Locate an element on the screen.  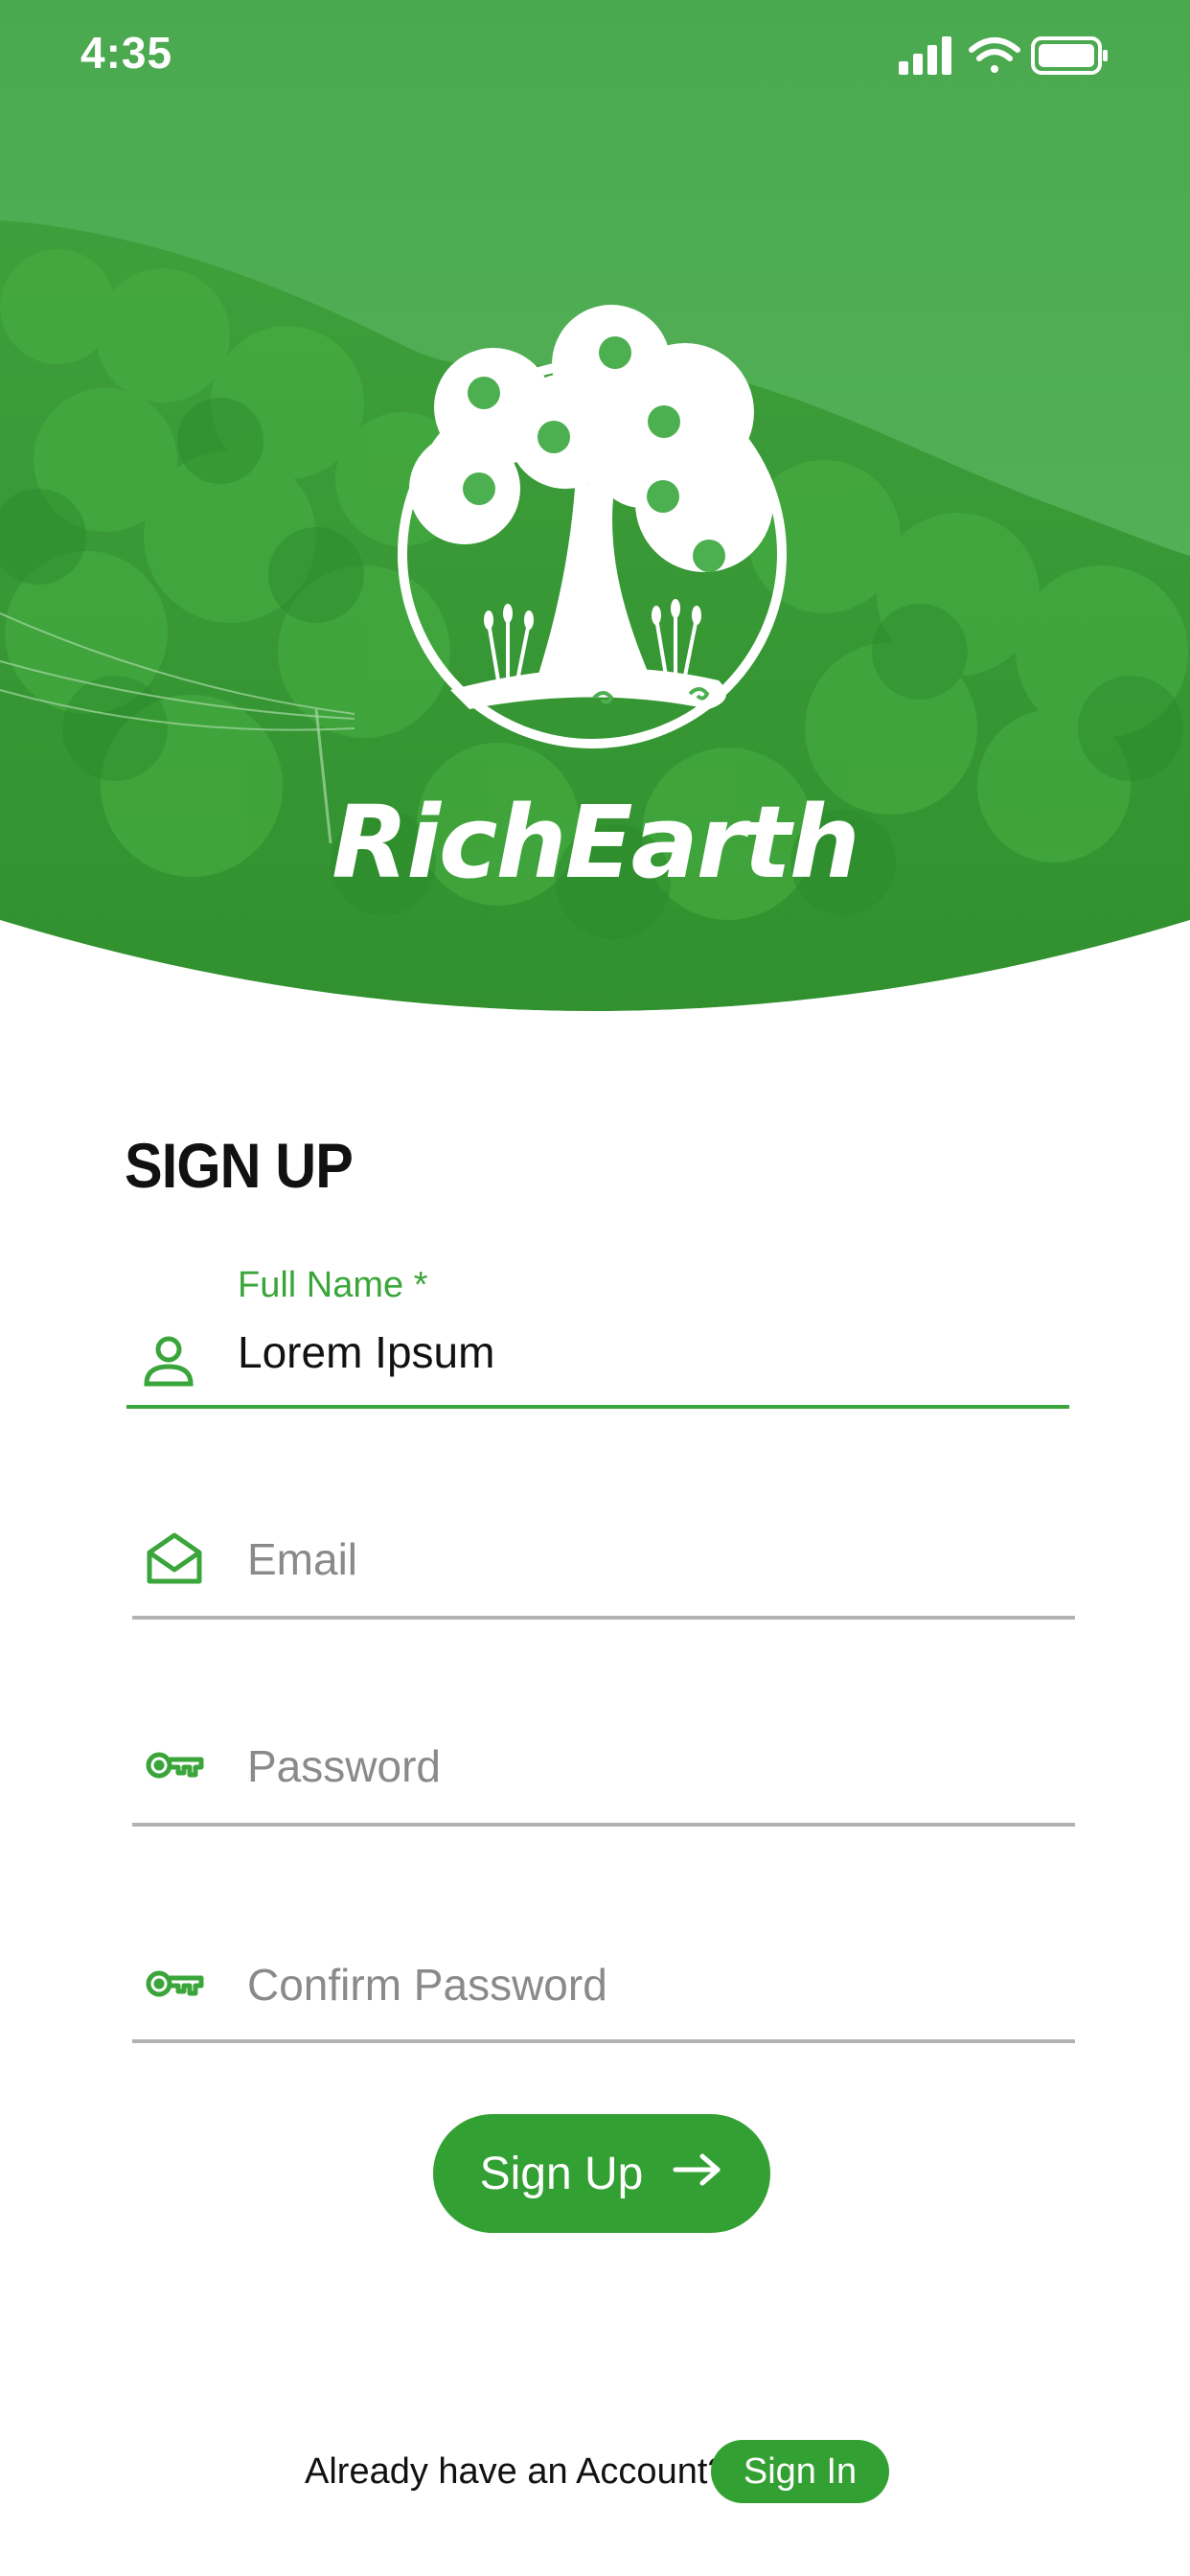
signin-prompt: Already have an Account? Sign In is located at coordinates (595, 2473).